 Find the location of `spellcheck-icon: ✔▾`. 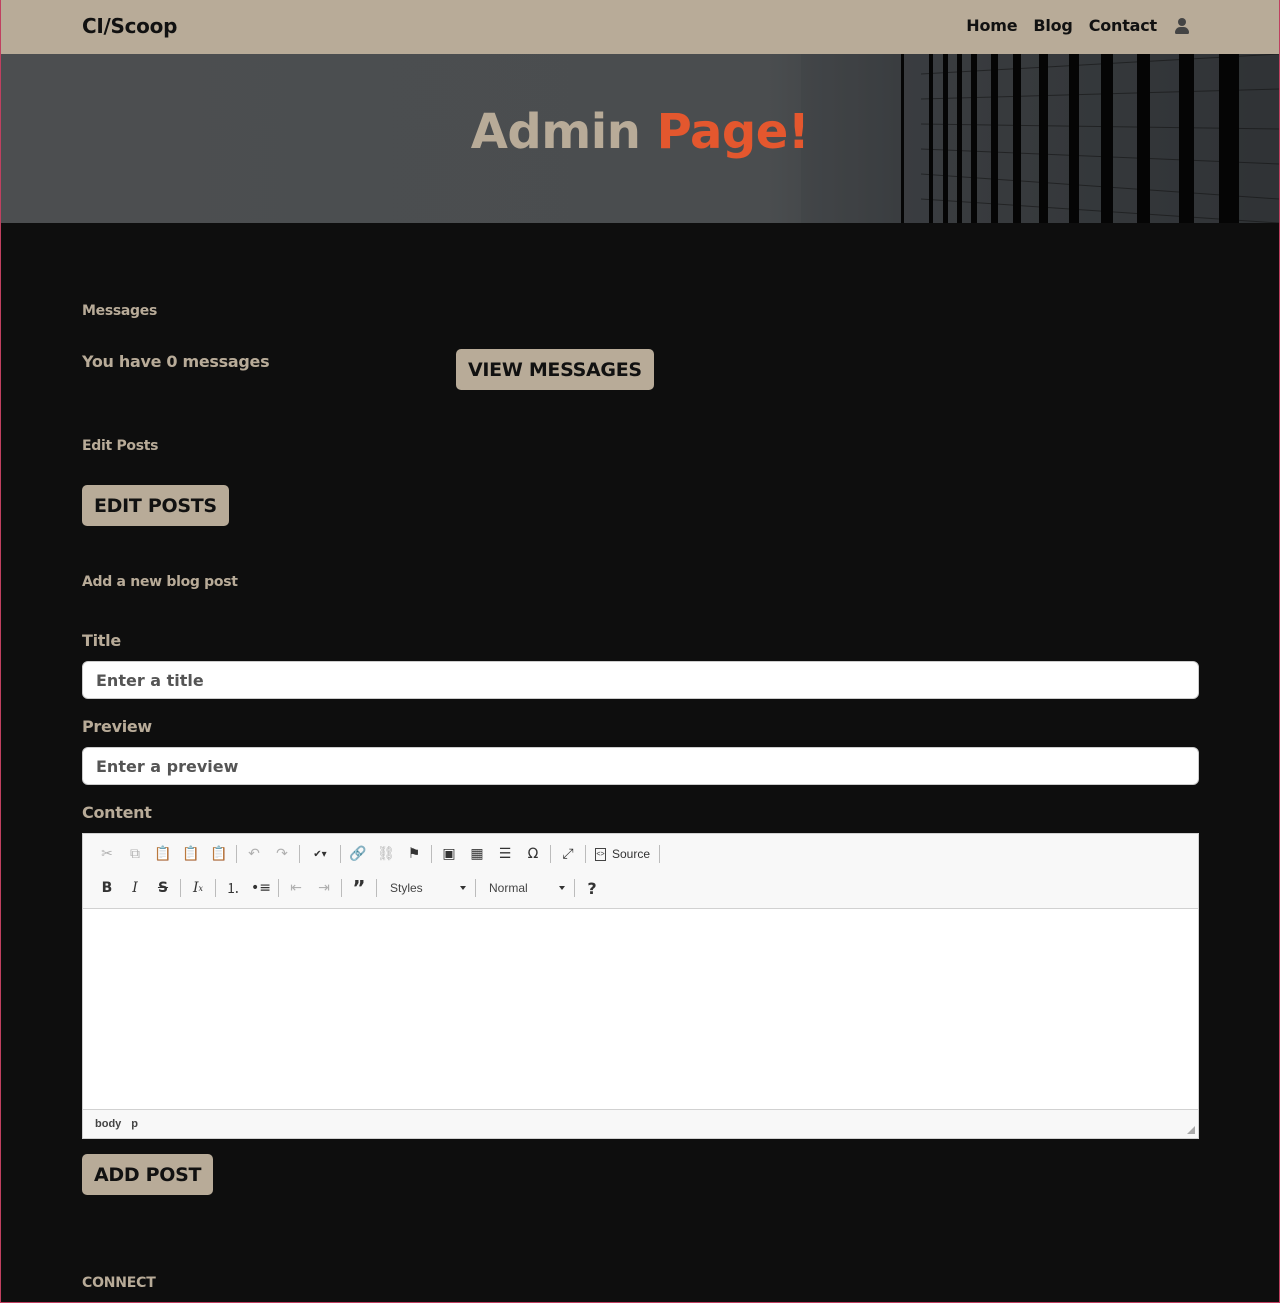

spellcheck-icon: ✔▾ is located at coordinates (320, 854).